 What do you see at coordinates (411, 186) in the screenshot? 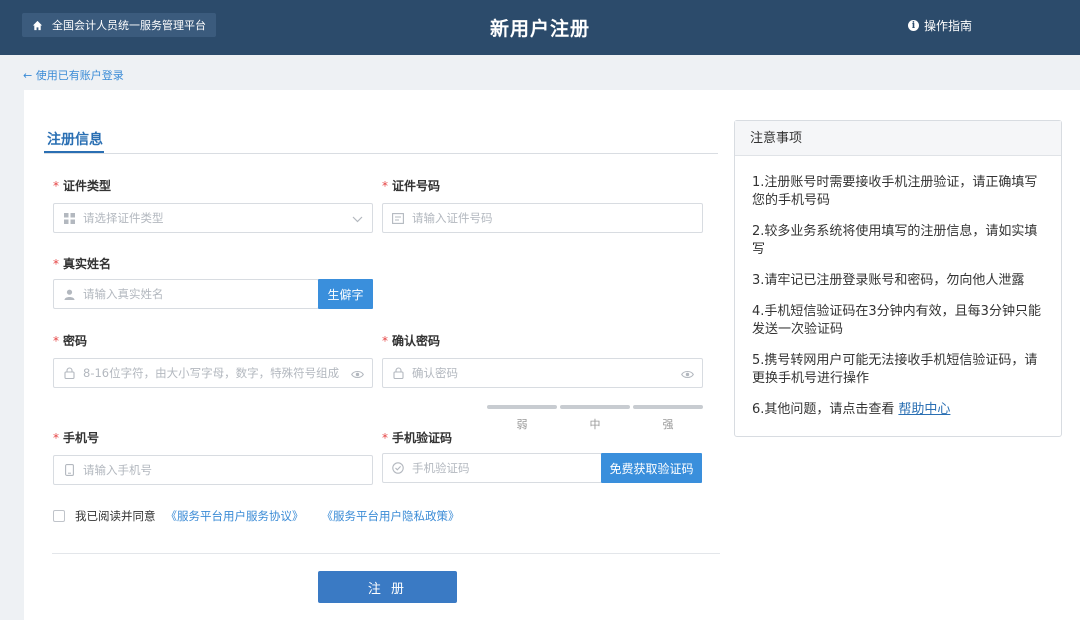
I see `id-number-label: * 证件号码` at bounding box center [411, 186].